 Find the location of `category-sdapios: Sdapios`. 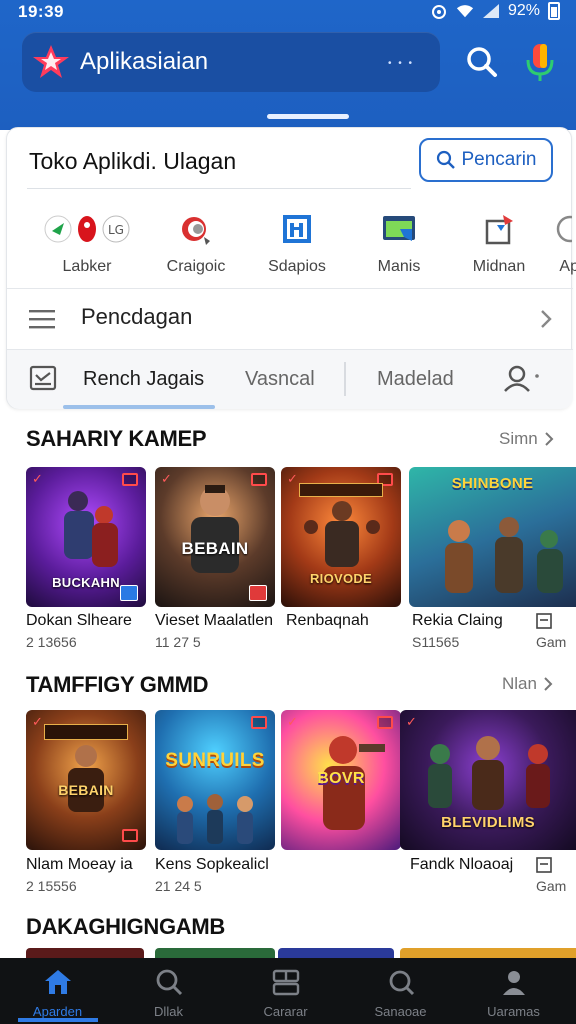

category-sdapios: Sdapios is located at coordinates (297, 242).